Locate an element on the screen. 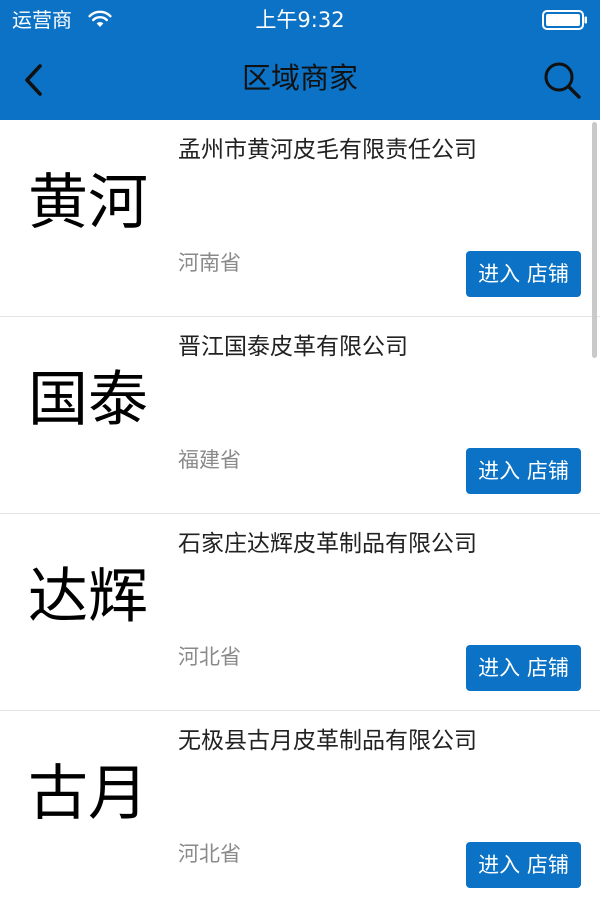  scrollbar is located at coordinates (594, 240).